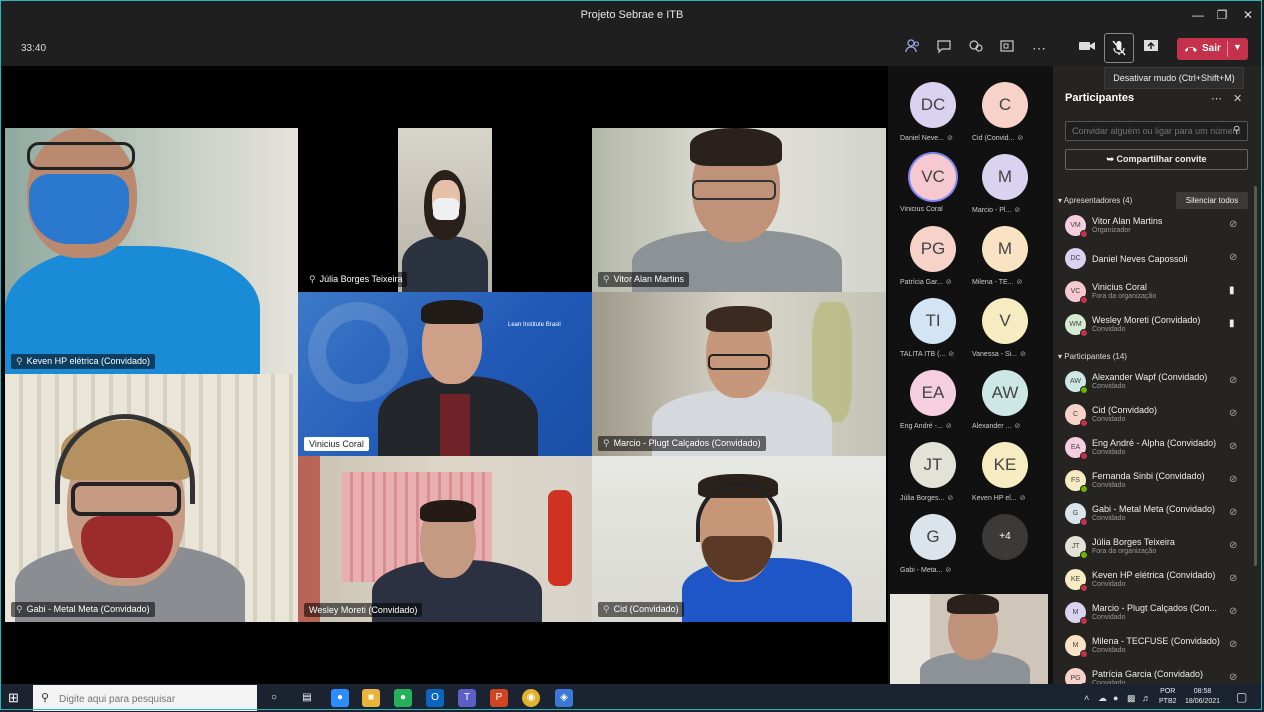 This screenshot has width=1264, height=712. What do you see at coordinates (944, 48) in the screenshot?
I see `chat-icon` at bounding box center [944, 48].